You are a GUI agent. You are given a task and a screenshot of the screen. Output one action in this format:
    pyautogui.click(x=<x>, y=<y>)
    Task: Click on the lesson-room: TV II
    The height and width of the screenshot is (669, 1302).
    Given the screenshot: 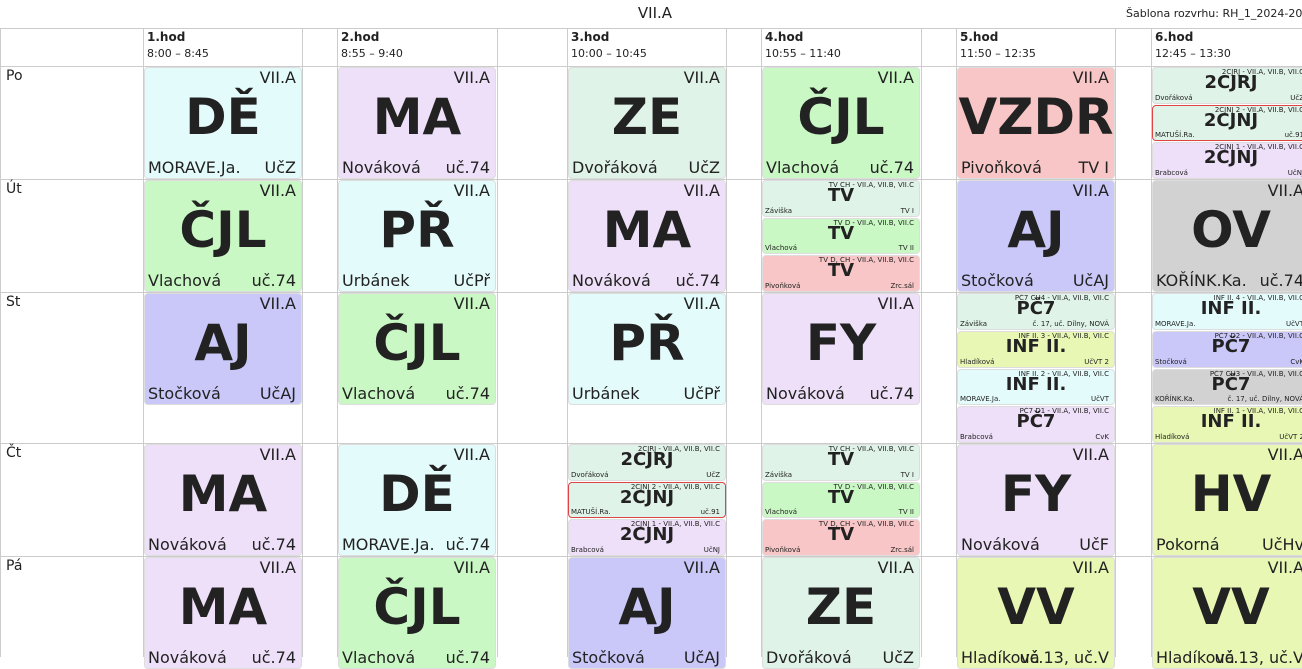 What is the action you would take?
    pyautogui.click(x=906, y=512)
    